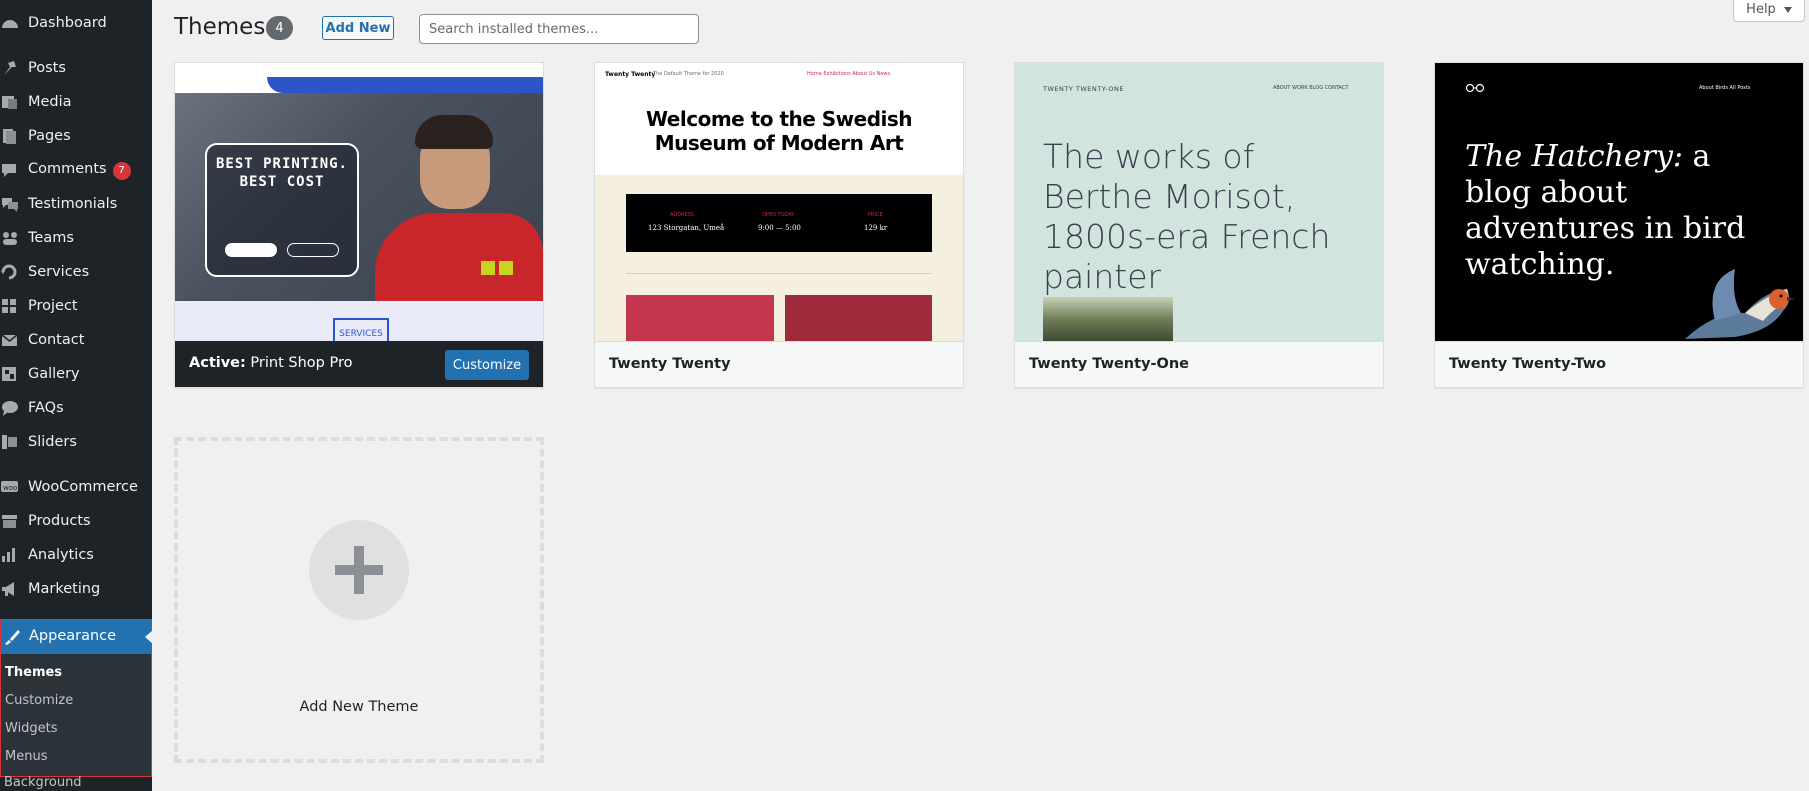 This screenshot has width=1809, height=791. I want to click on caret-down-icon, so click(1787, 9).